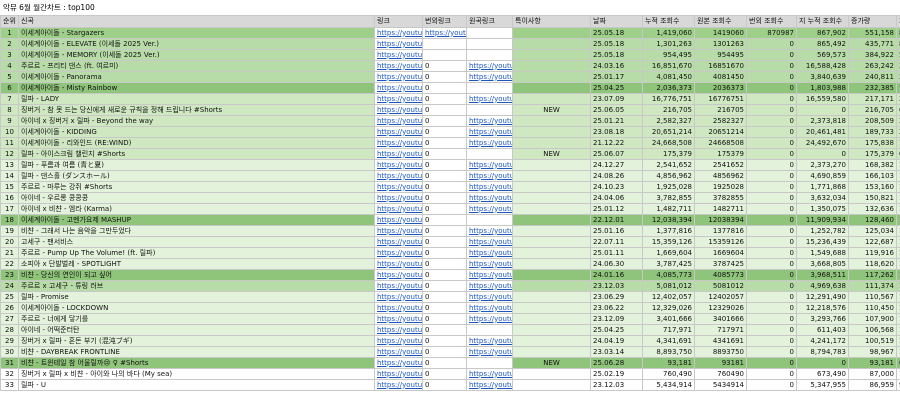 This screenshot has height=402, width=900. Describe the element at coordinates (489, 253) in the screenshot. I see `cell-orig: https://youtu.be/EYG4ROajmyI` at that location.